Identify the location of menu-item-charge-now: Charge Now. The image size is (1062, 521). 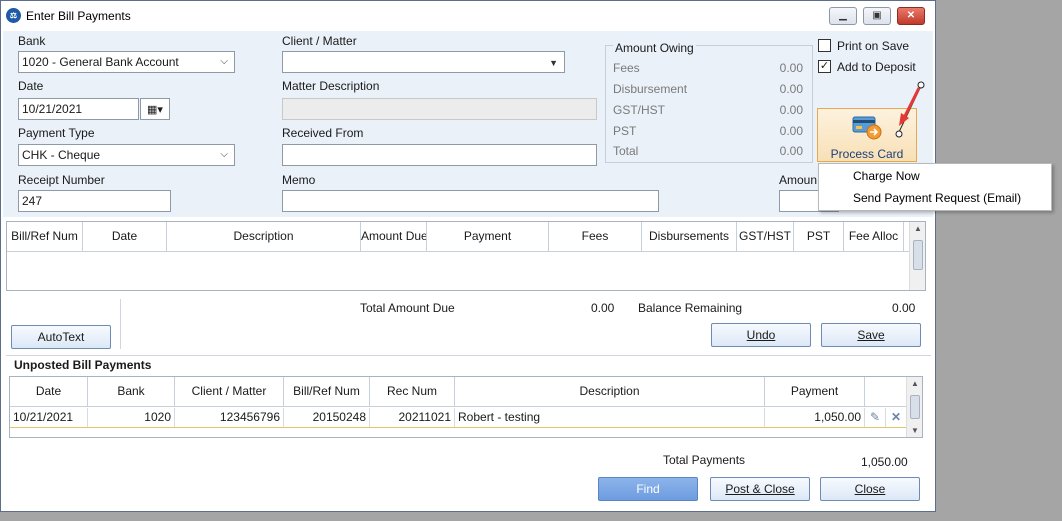
(886, 176).